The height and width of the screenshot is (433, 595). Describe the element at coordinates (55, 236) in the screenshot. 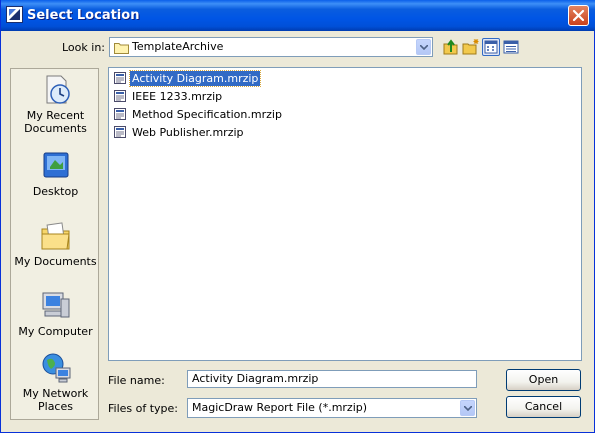

I see `my-documents-icon` at that location.